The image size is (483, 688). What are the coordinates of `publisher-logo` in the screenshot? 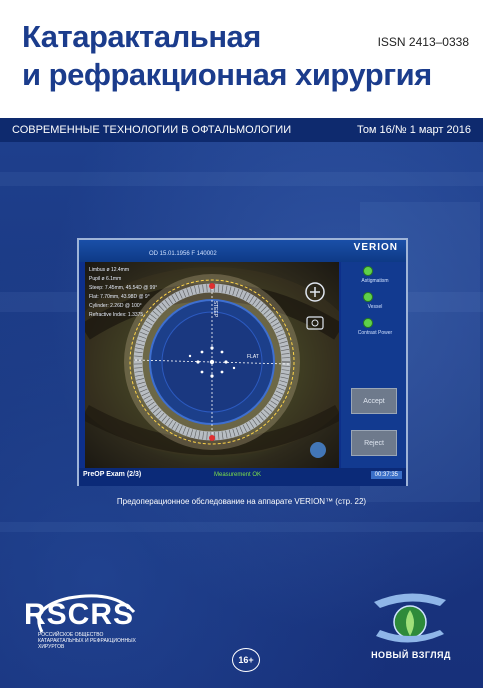 It's located at (410, 622).